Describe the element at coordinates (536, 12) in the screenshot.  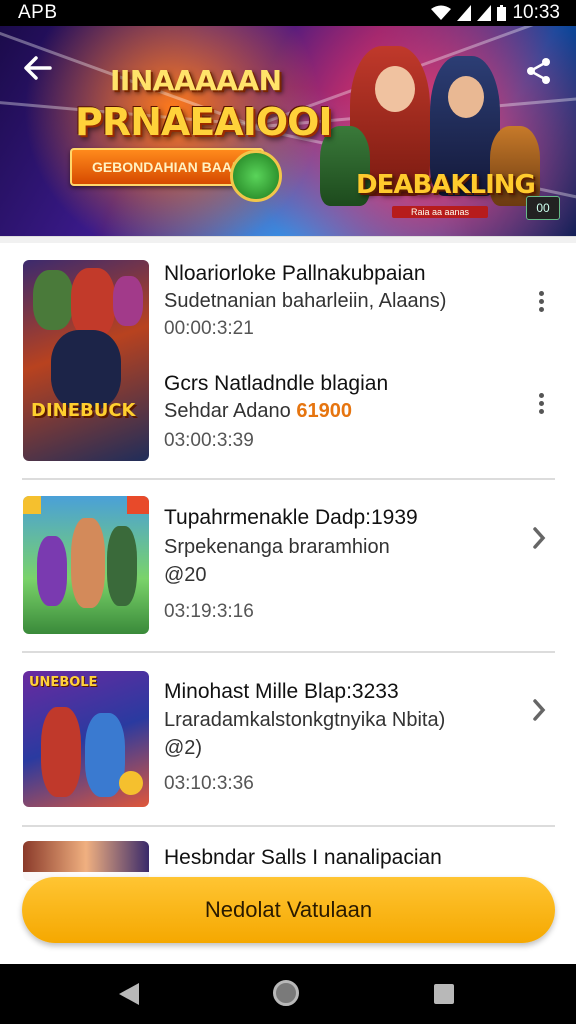
I see `clock: 10:33` at that location.